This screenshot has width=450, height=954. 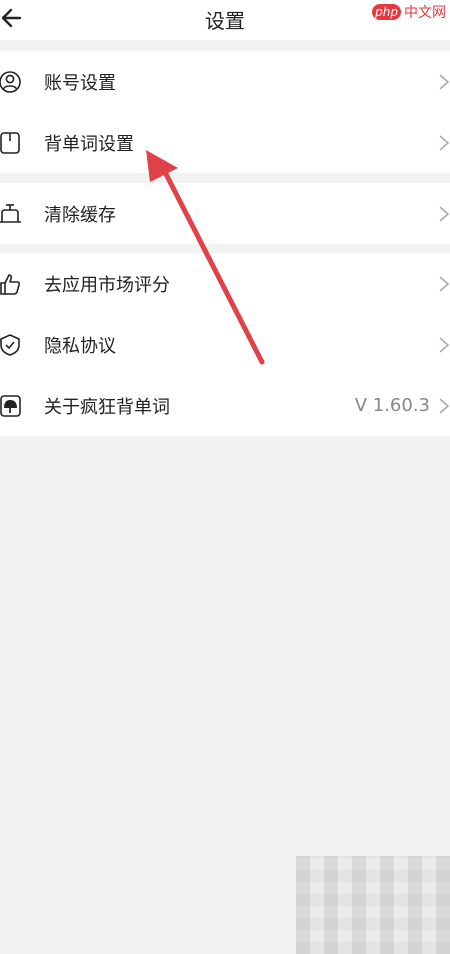 What do you see at coordinates (225, 142) in the screenshot?
I see `settings-item-word-study: 背单词设置` at bounding box center [225, 142].